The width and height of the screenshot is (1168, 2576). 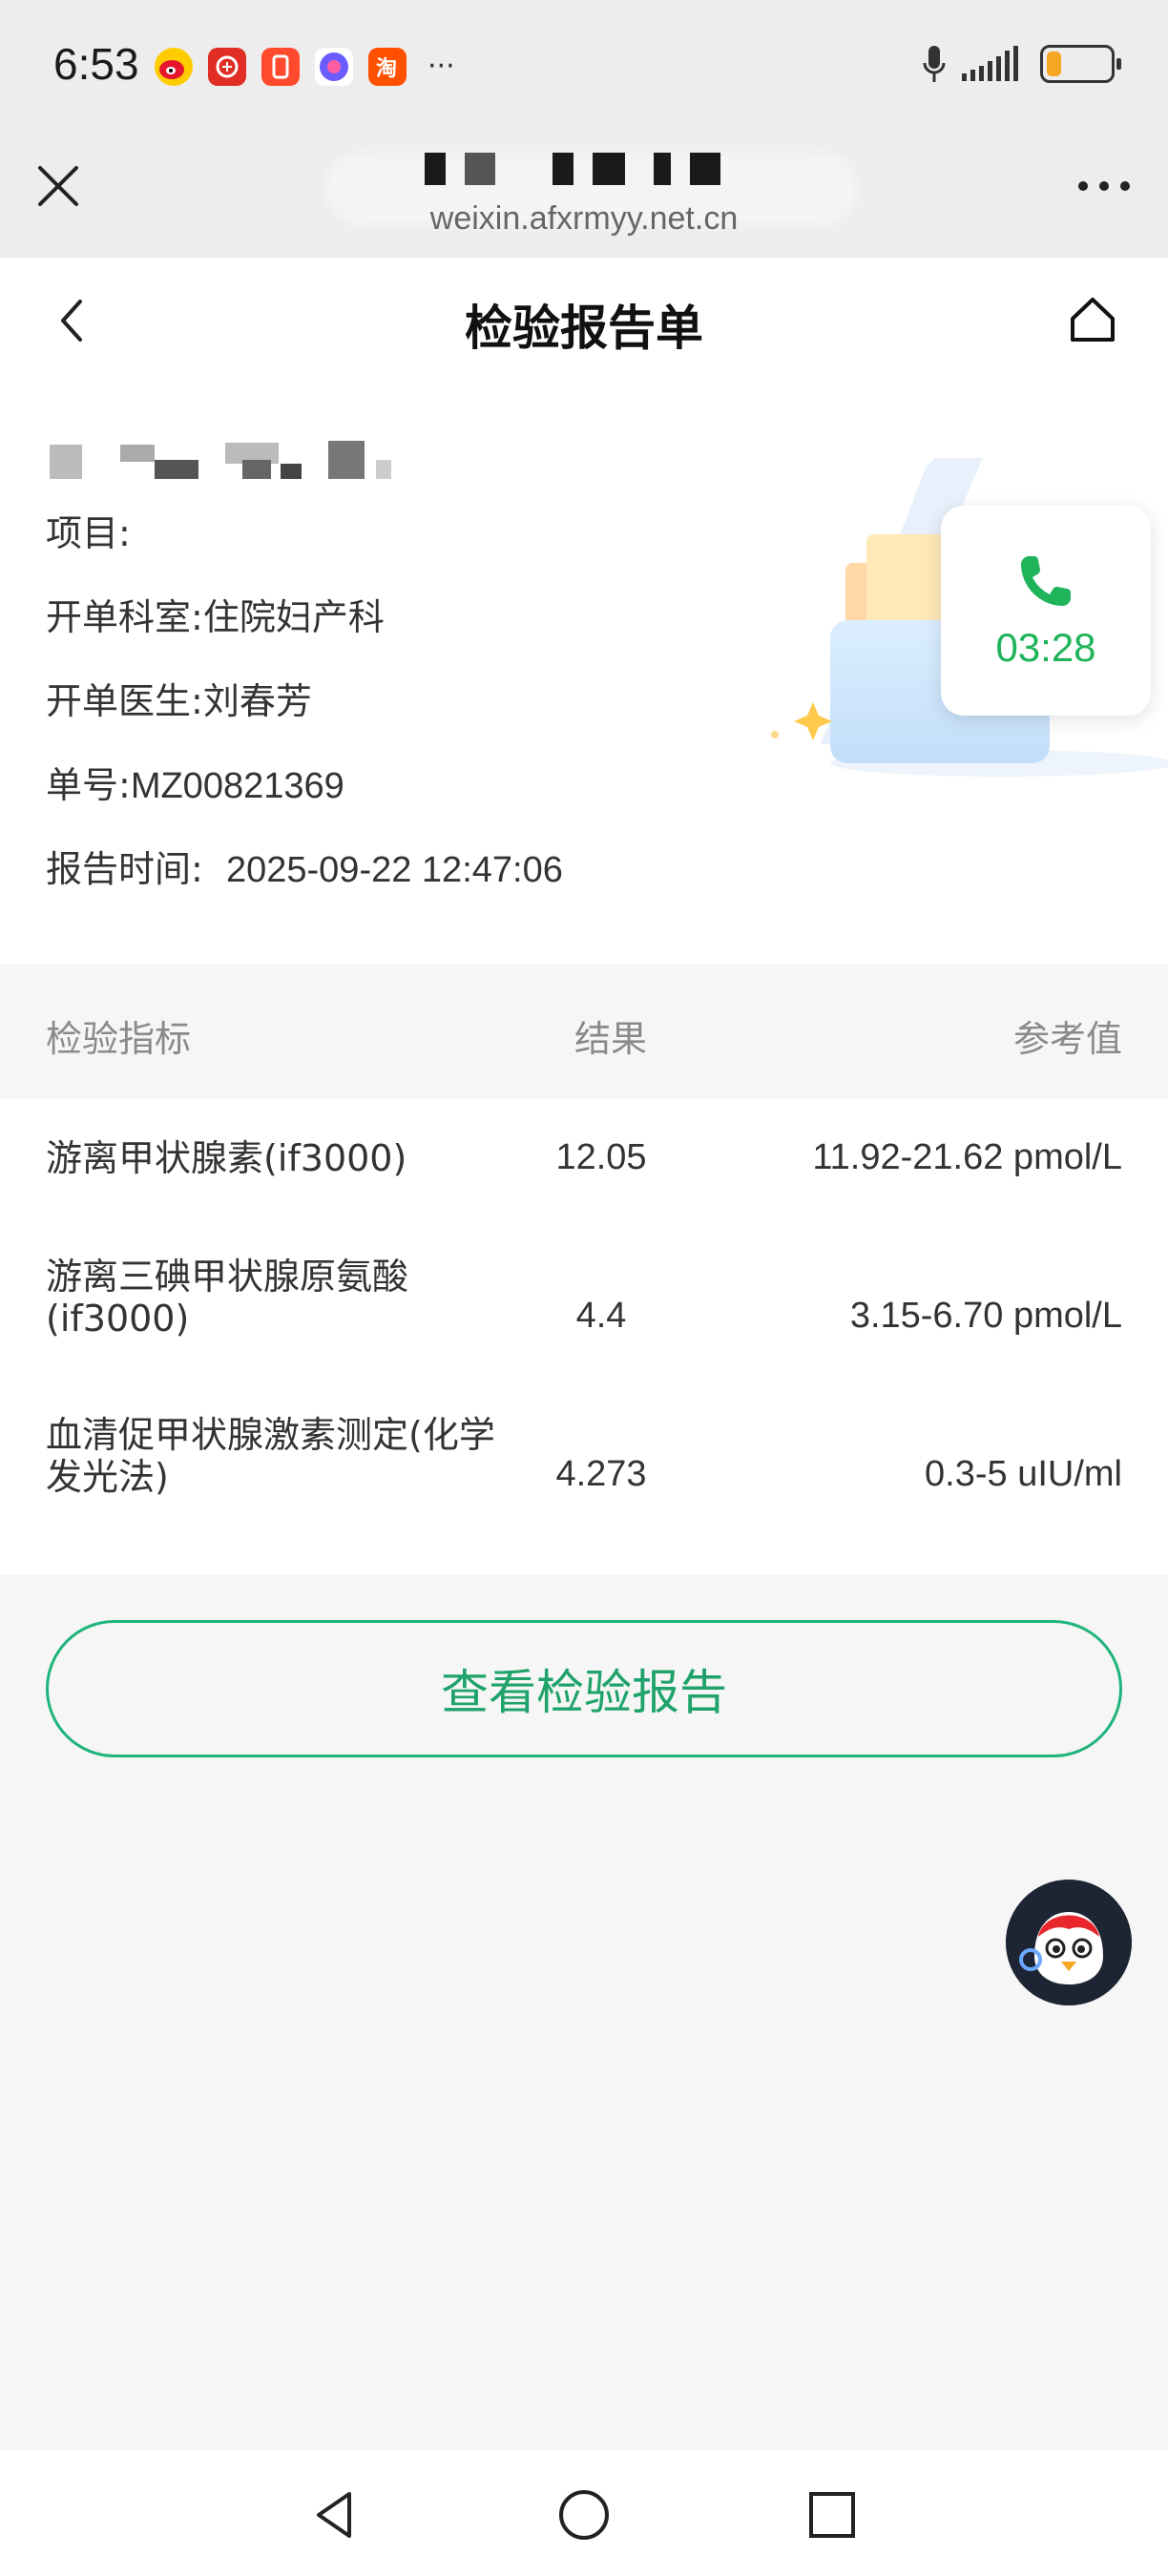 I want to click on doctor-label: 开单医生:, so click(x=124, y=701).